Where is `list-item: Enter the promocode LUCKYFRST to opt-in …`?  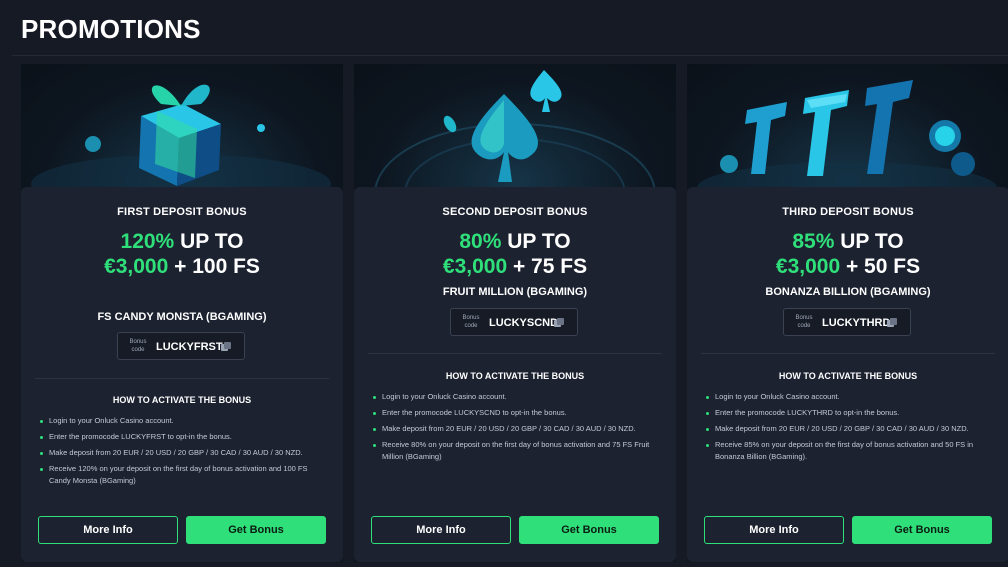 list-item: Enter the promocode LUCKYFRST to opt-in … is located at coordinates (182, 437).